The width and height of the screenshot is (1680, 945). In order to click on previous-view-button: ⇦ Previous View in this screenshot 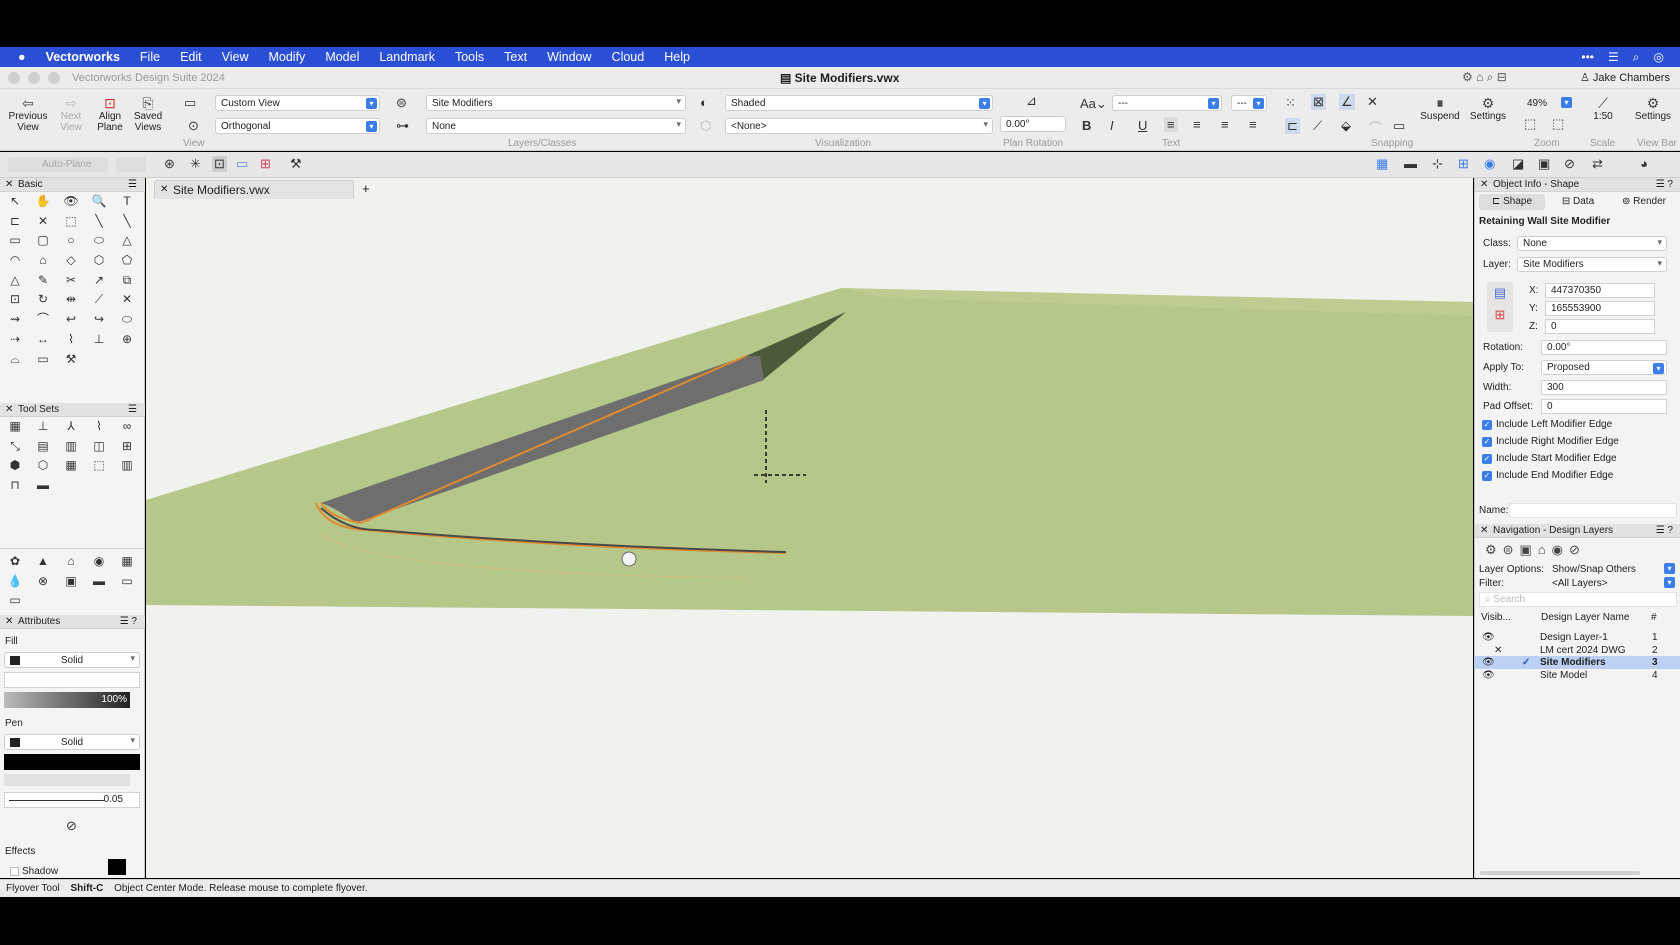, I will do `click(28, 114)`.